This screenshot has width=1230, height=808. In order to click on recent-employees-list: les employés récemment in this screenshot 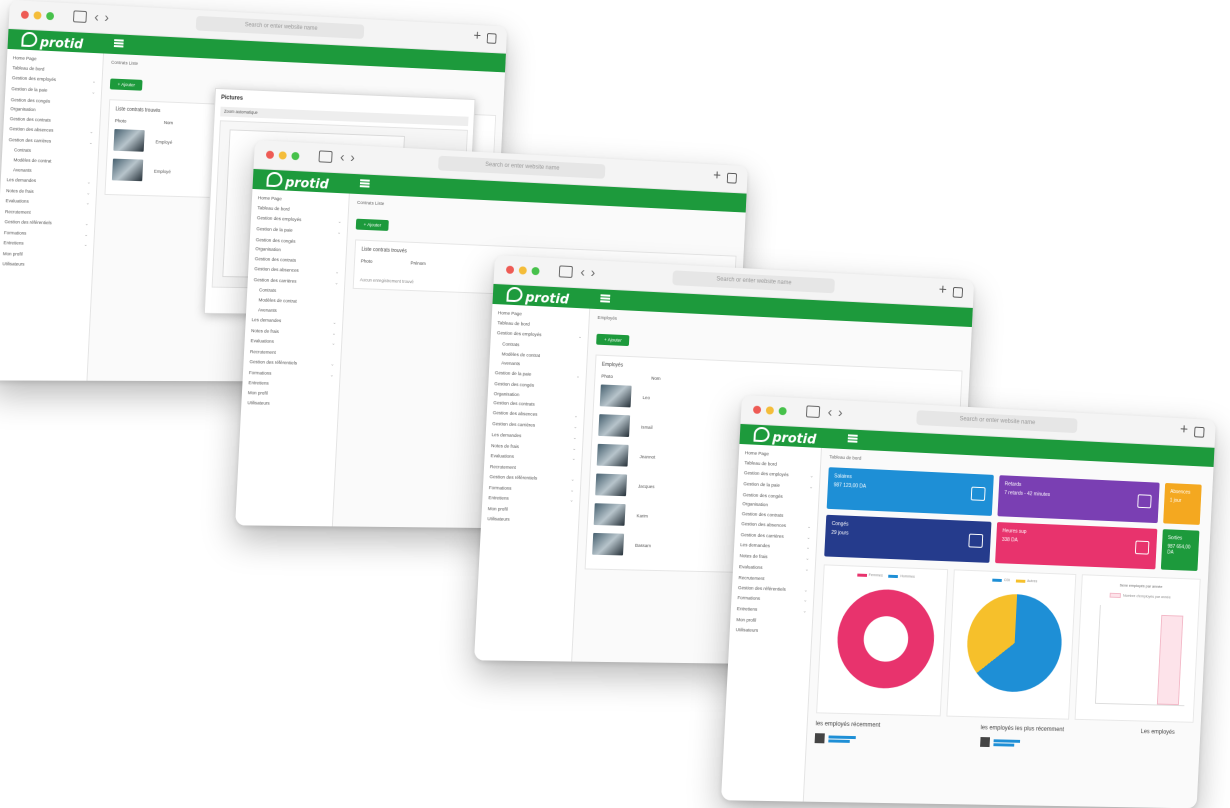, I will do `click(893, 733)`.